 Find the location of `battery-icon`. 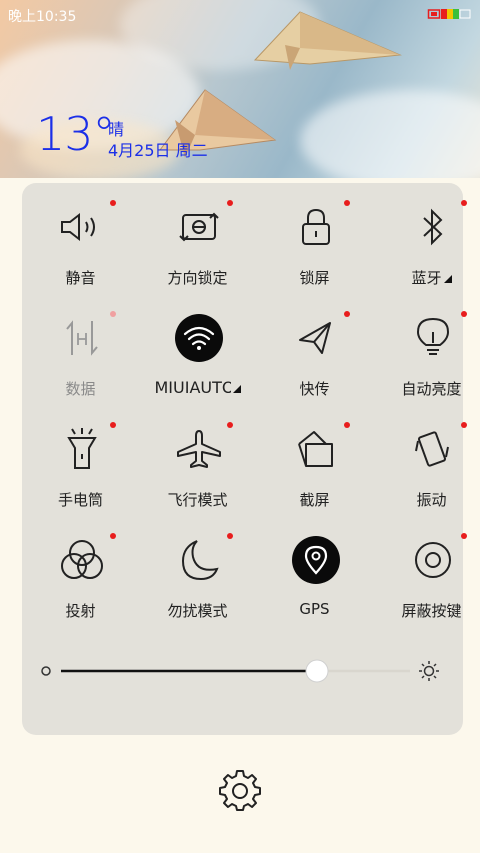

battery-icon is located at coordinates (449, 14).